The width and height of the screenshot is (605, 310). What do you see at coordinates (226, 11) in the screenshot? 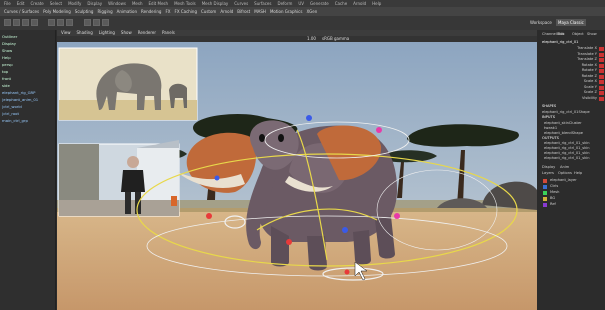
I see `shelf-tab: Arnold` at bounding box center [226, 11].